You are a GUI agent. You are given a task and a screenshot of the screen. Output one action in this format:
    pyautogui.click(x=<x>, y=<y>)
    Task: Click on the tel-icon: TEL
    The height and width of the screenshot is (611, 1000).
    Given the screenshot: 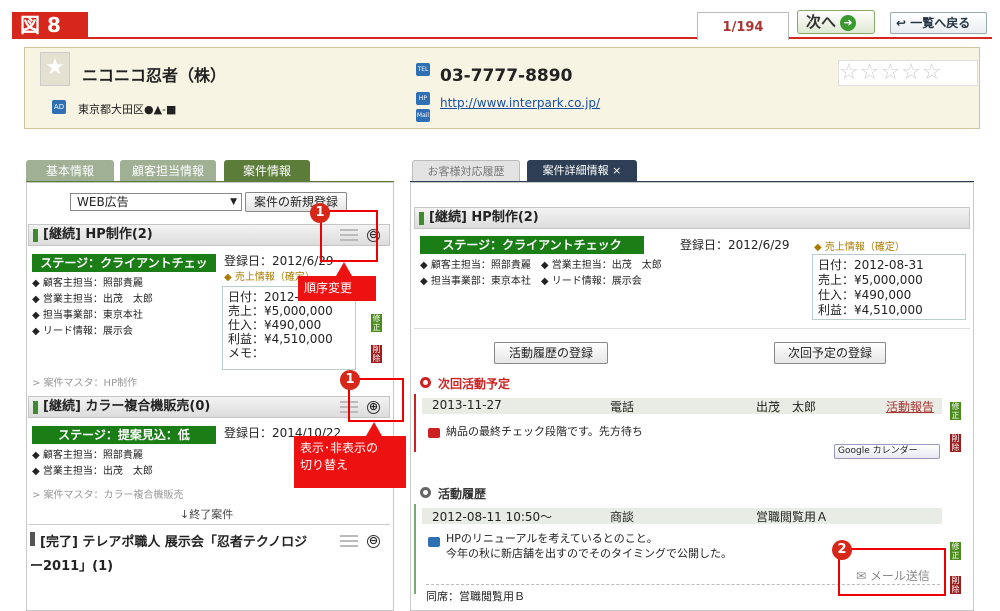 What is the action you would take?
    pyautogui.click(x=423, y=69)
    